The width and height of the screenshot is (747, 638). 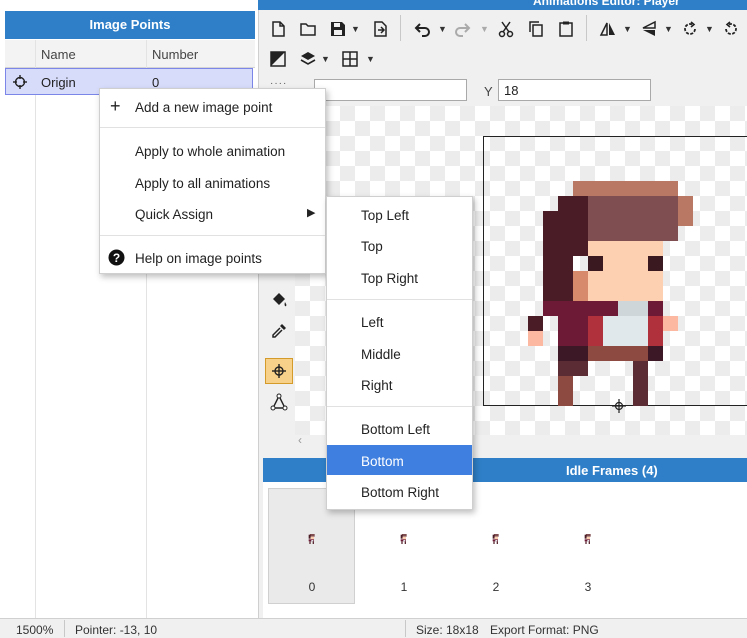 What do you see at coordinates (278, 29) in the screenshot?
I see `new-file-icon` at bounding box center [278, 29].